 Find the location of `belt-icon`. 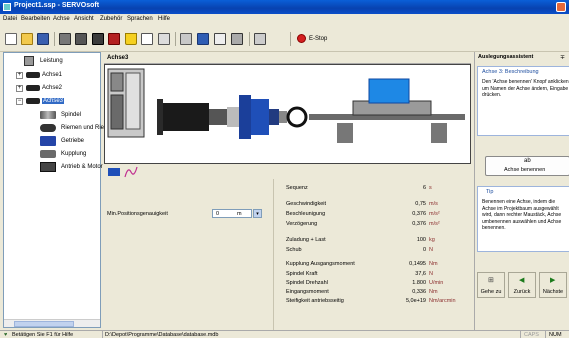

belt-icon is located at coordinates (48, 128).